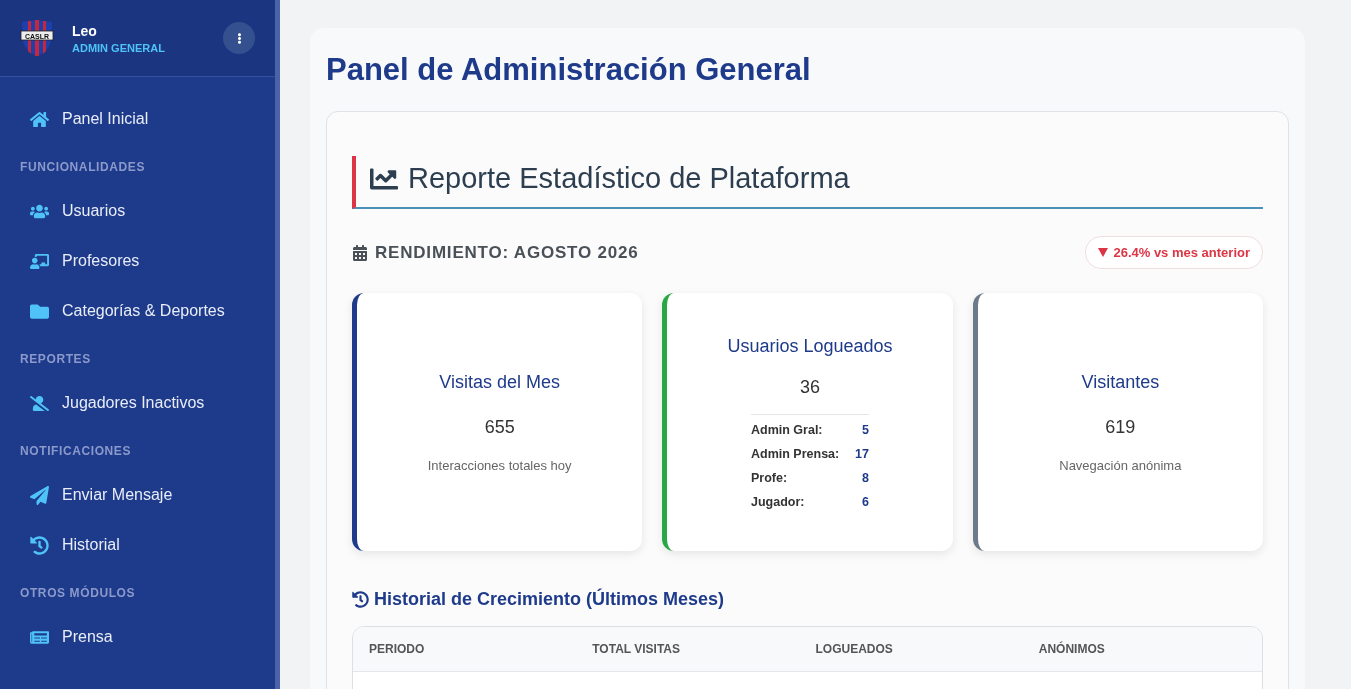 The height and width of the screenshot is (689, 1351). What do you see at coordinates (360, 252) in the screenshot?
I see `calendar-icon` at bounding box center [360, 252].